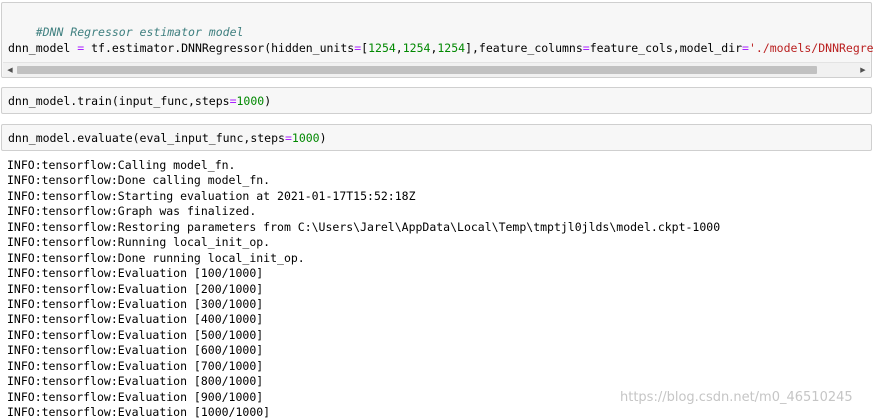 Image resolution: width=875 pixels, height=420 pixels. Describe the element at coordinates (146, 138) in the screenshot. I see `code-token: dnn_model.evaluate(eval_input_func,steps` at that location.